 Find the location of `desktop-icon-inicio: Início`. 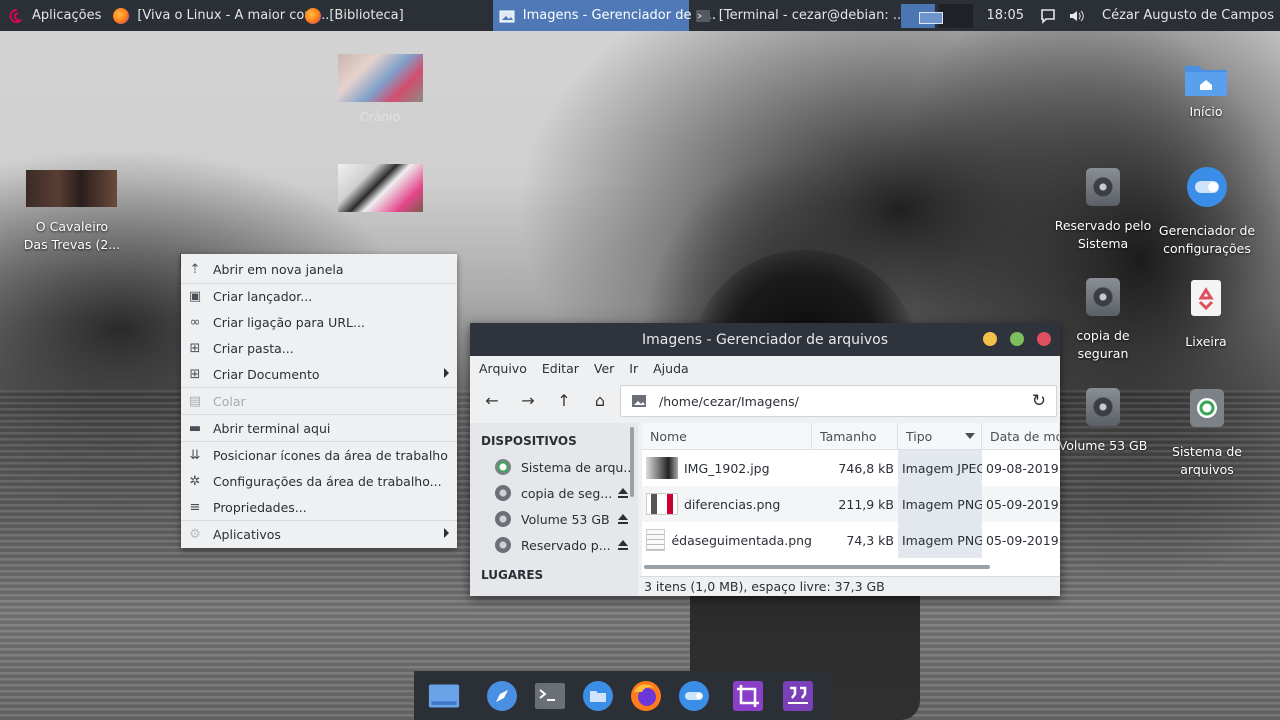

desktop-icon-inicio: Início is located at coordinates (1206, 90).